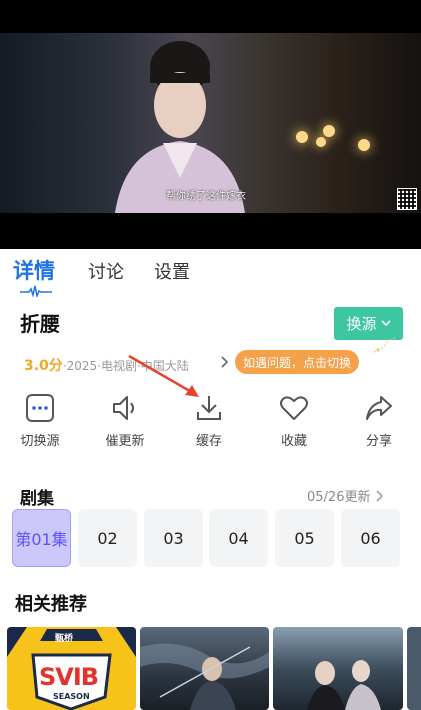 The height and width of the screenshot is (710, 421). What do you see at coordinates (64, 639) in the screenshot?
I see `poster-badge: 甄桥` at bounding box center [64, 639].